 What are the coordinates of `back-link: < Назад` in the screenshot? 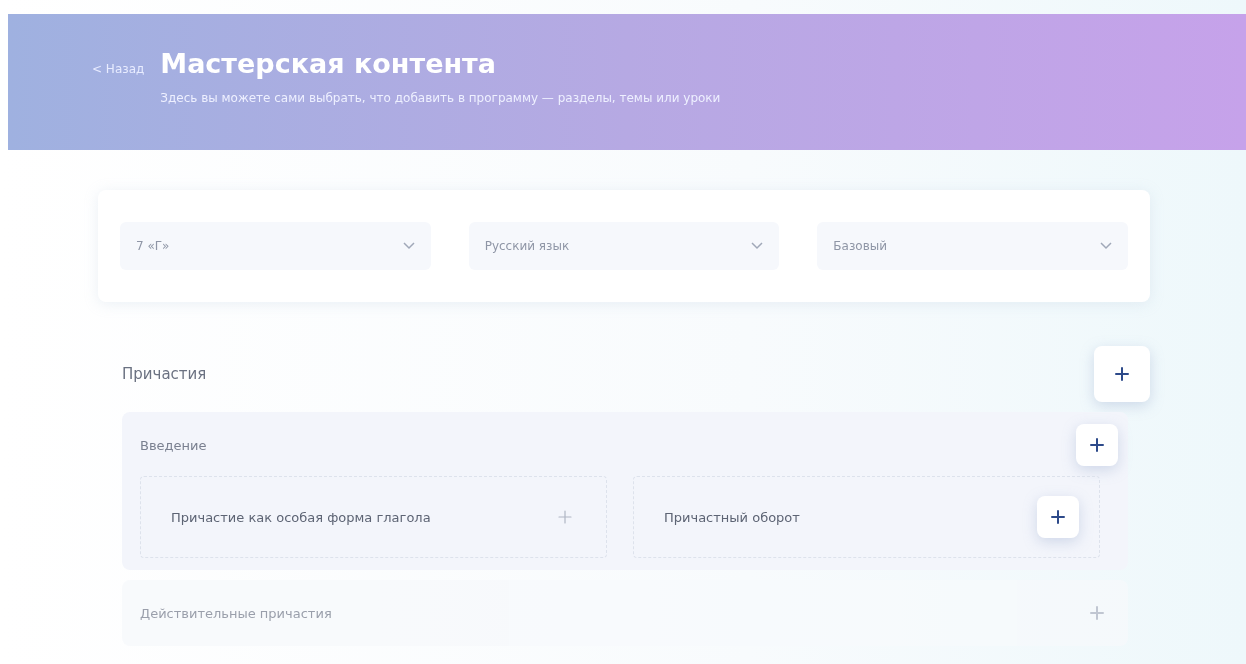 It's located at (118, 69).